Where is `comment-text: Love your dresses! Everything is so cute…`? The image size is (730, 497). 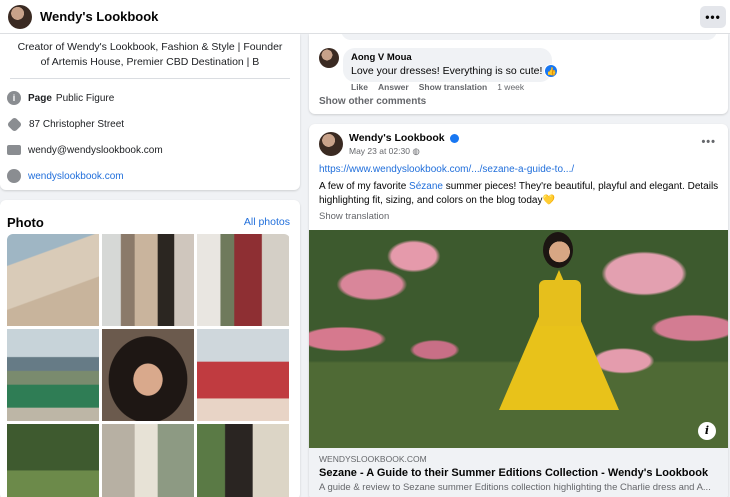 comment-text: Love your dresses! Everything is so cute… is located at coordinates (447, 71).